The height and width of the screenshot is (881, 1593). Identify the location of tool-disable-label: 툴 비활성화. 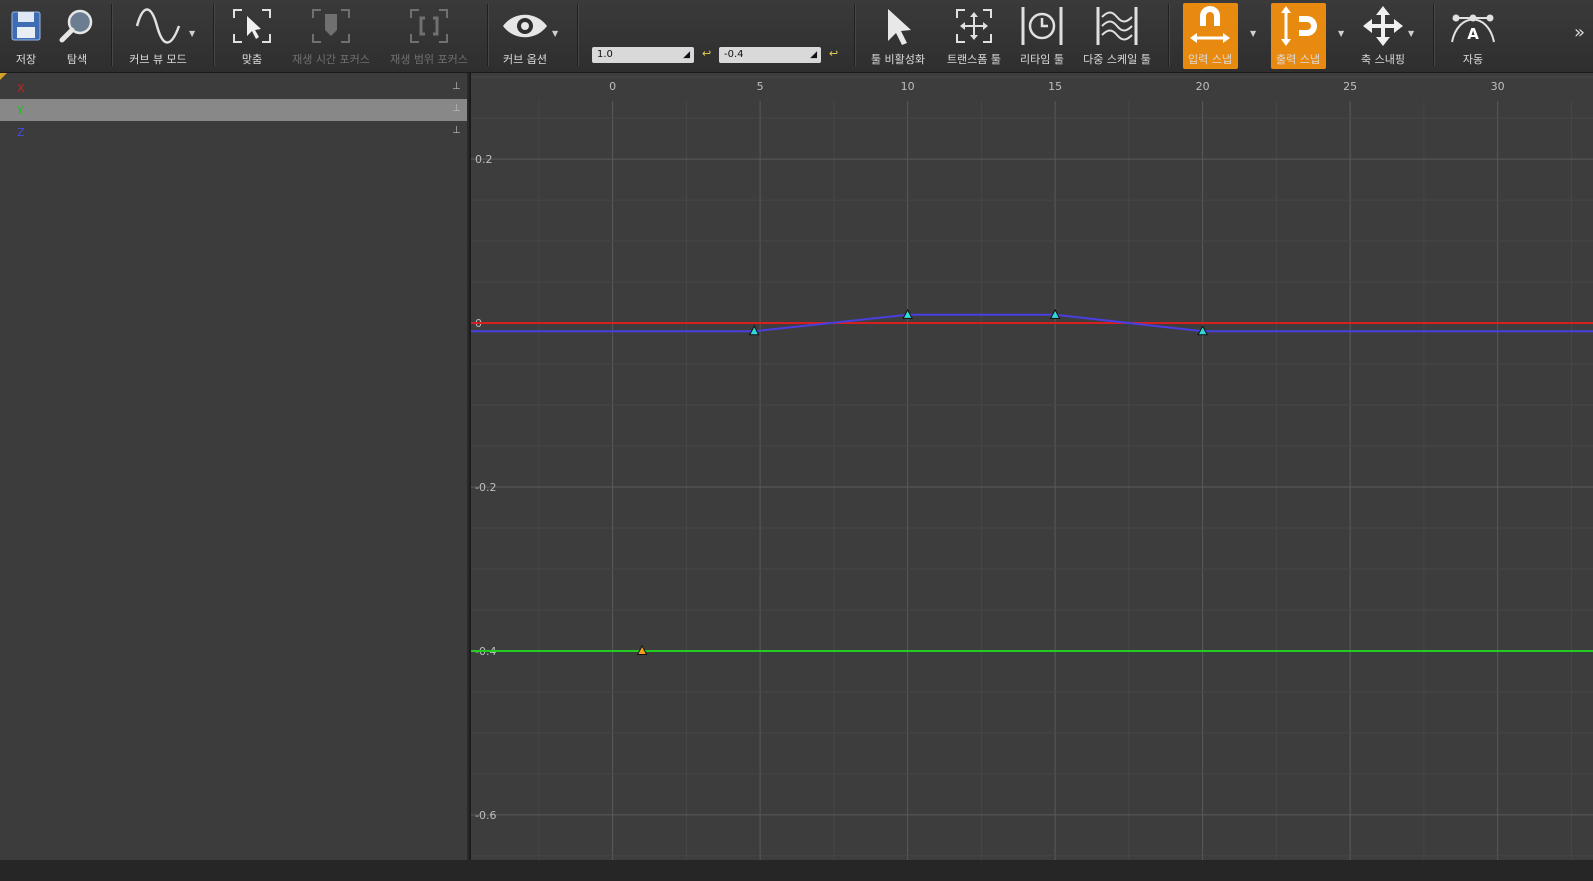
(898, 59).